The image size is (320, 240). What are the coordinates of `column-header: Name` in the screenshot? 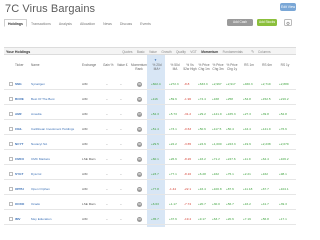 It's located at (51, 65).